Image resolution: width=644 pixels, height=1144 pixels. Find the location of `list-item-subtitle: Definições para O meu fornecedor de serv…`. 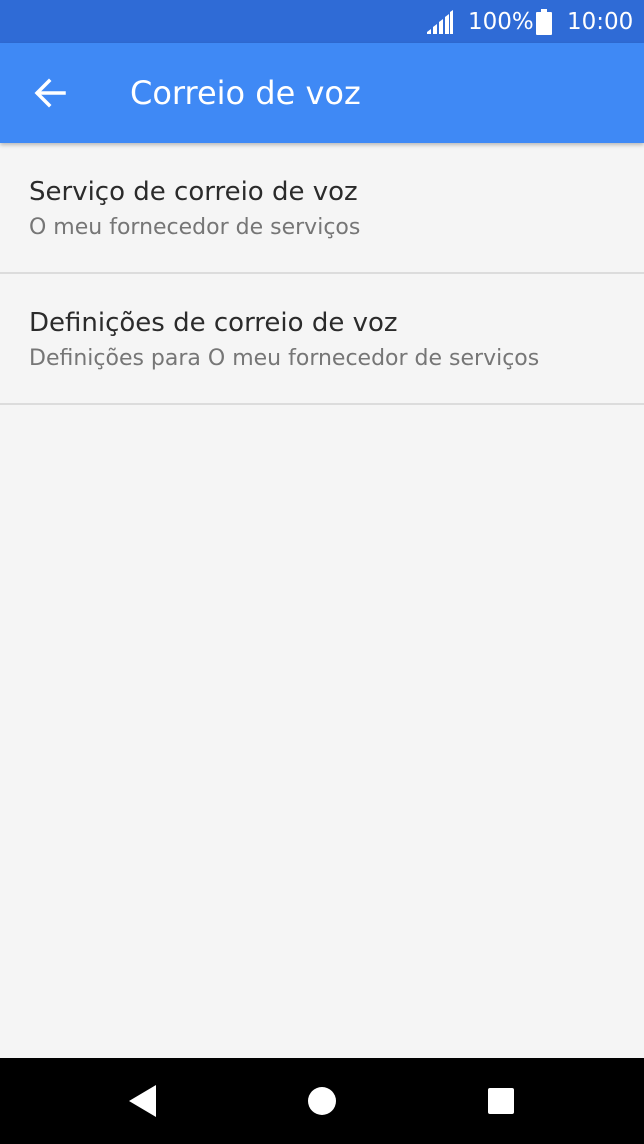

list-item-subtitle: Definições para O meu fornecedor de serv… is located at coordinates (284, 358).